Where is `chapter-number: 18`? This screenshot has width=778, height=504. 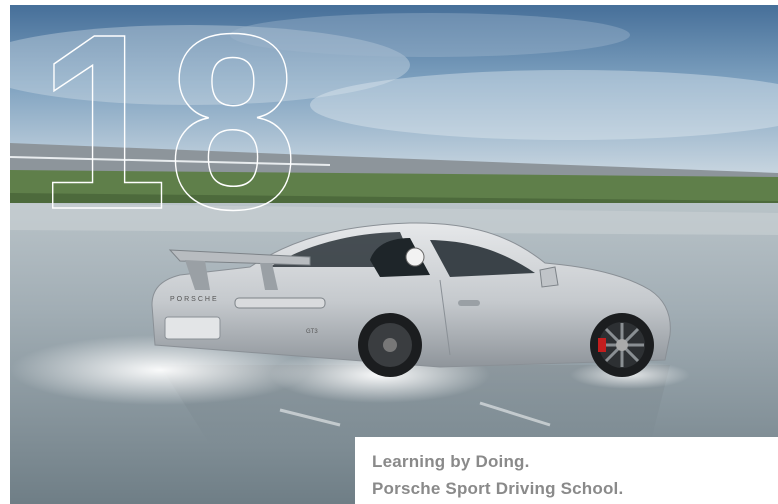
chapter-number: 18 is located at coordinates (168, 122).